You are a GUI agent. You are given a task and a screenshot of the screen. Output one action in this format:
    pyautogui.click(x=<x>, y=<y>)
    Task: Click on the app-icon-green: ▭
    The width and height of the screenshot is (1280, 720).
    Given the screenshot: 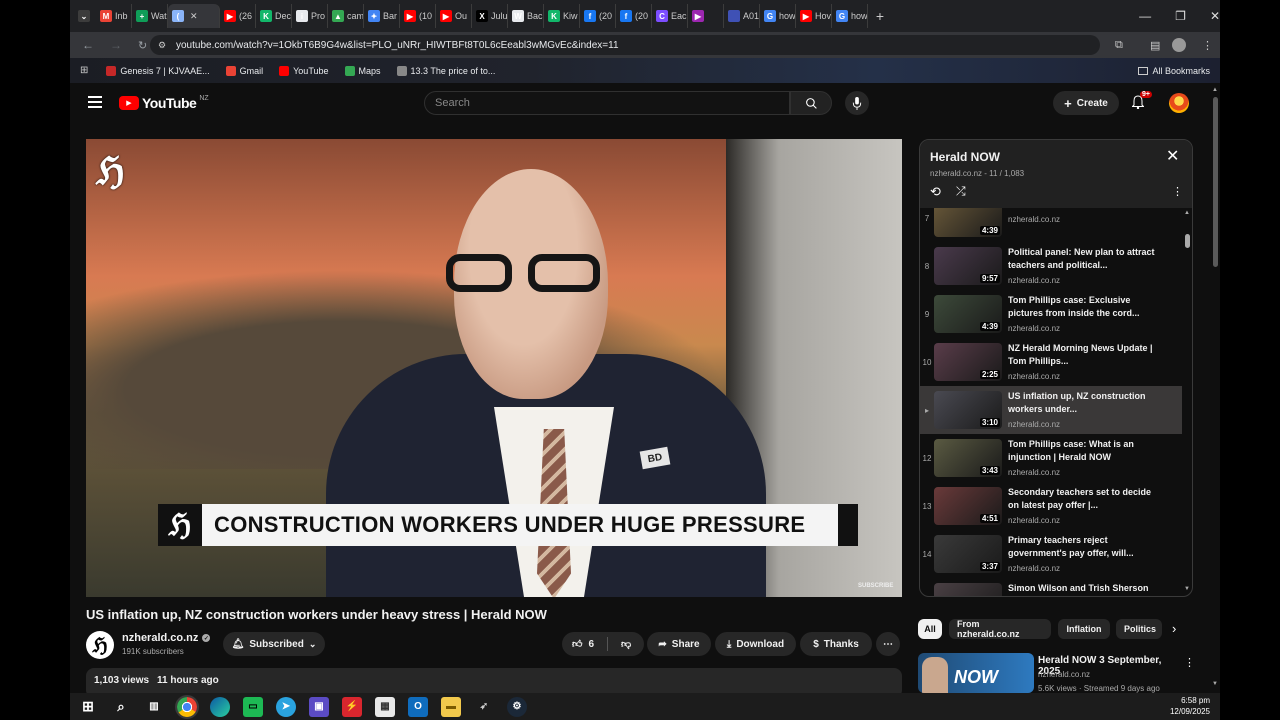 What is the action you would take?
    pyautogui.click(x=253, y=706)
    